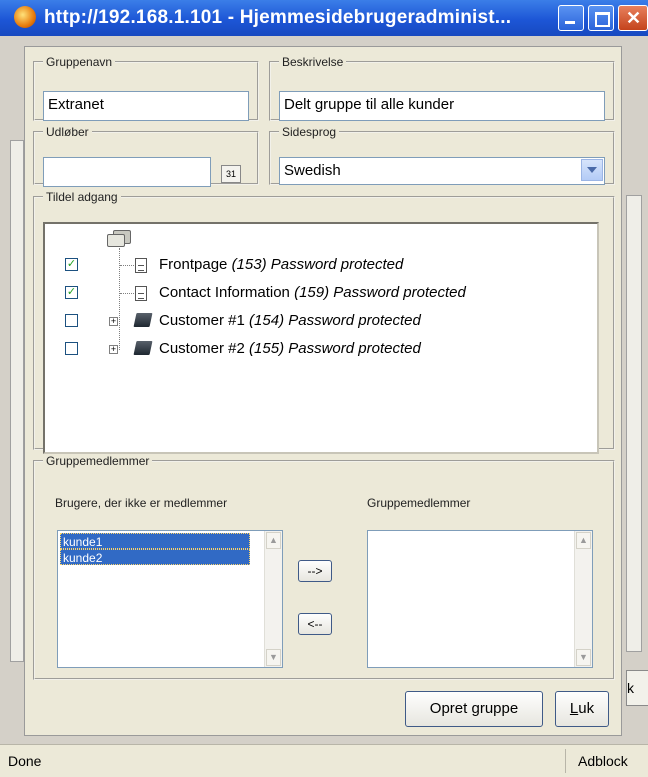 Image resolution: width=648 pixels, height=777 pixels. What do you see at coordinates (603, 761) in the screenshot?
I see `adblock-status: Adblock` at bounding box center [603, 761].